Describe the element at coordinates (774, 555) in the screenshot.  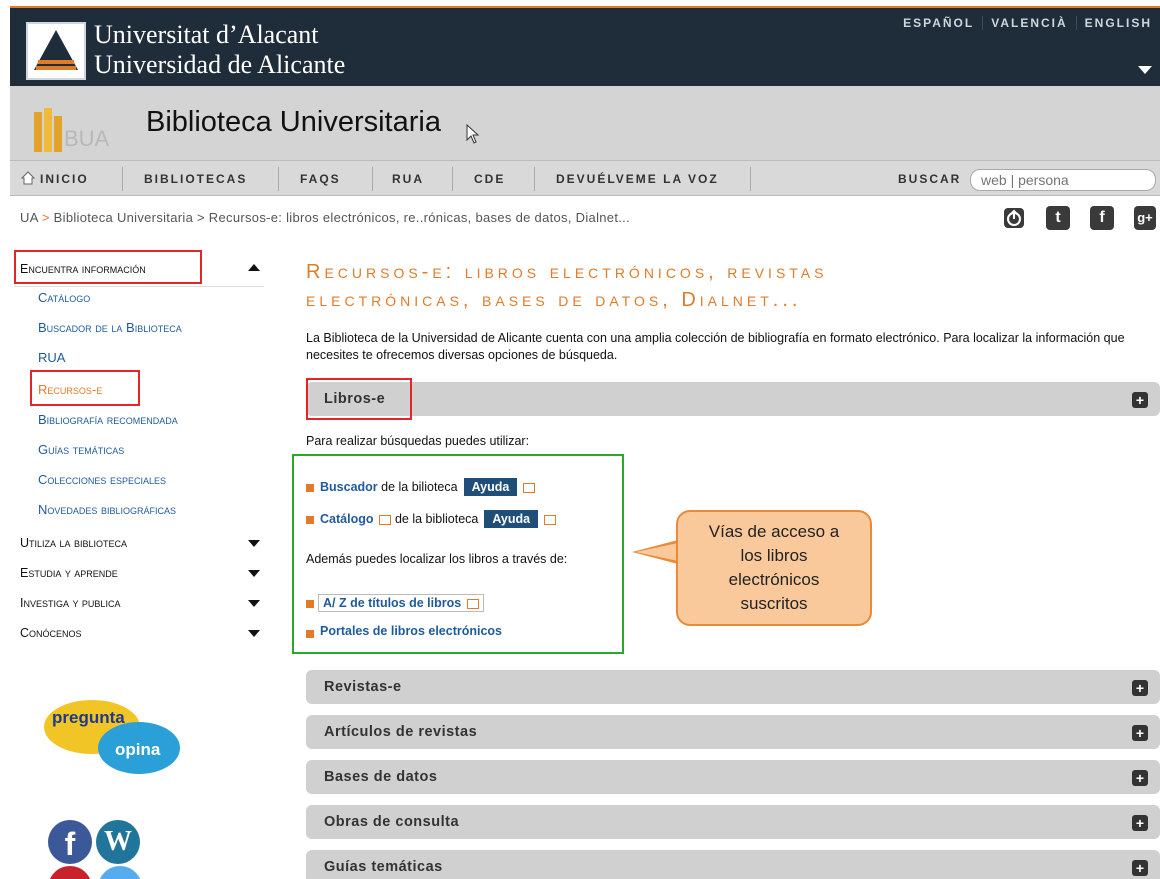
I see `callout-line-2: los libros` at that location.